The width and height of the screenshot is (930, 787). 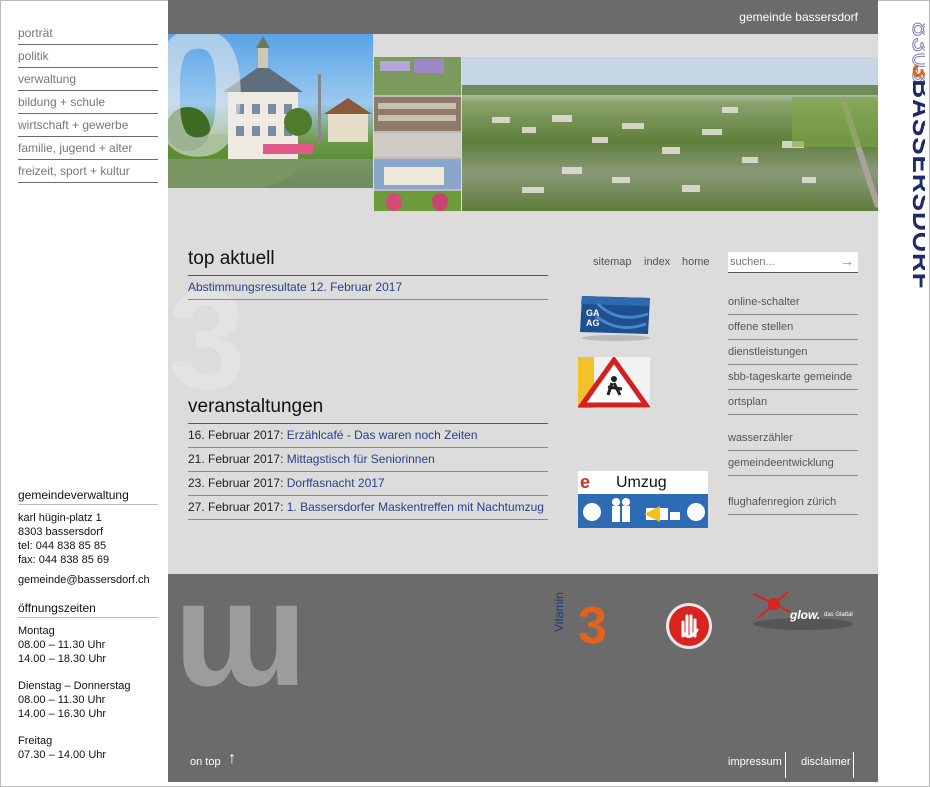 What do you see at coordinates (236, 483) in the screenshot?
I see `event-date: 23. Februar 2017:` at bounding box center [236, 483].